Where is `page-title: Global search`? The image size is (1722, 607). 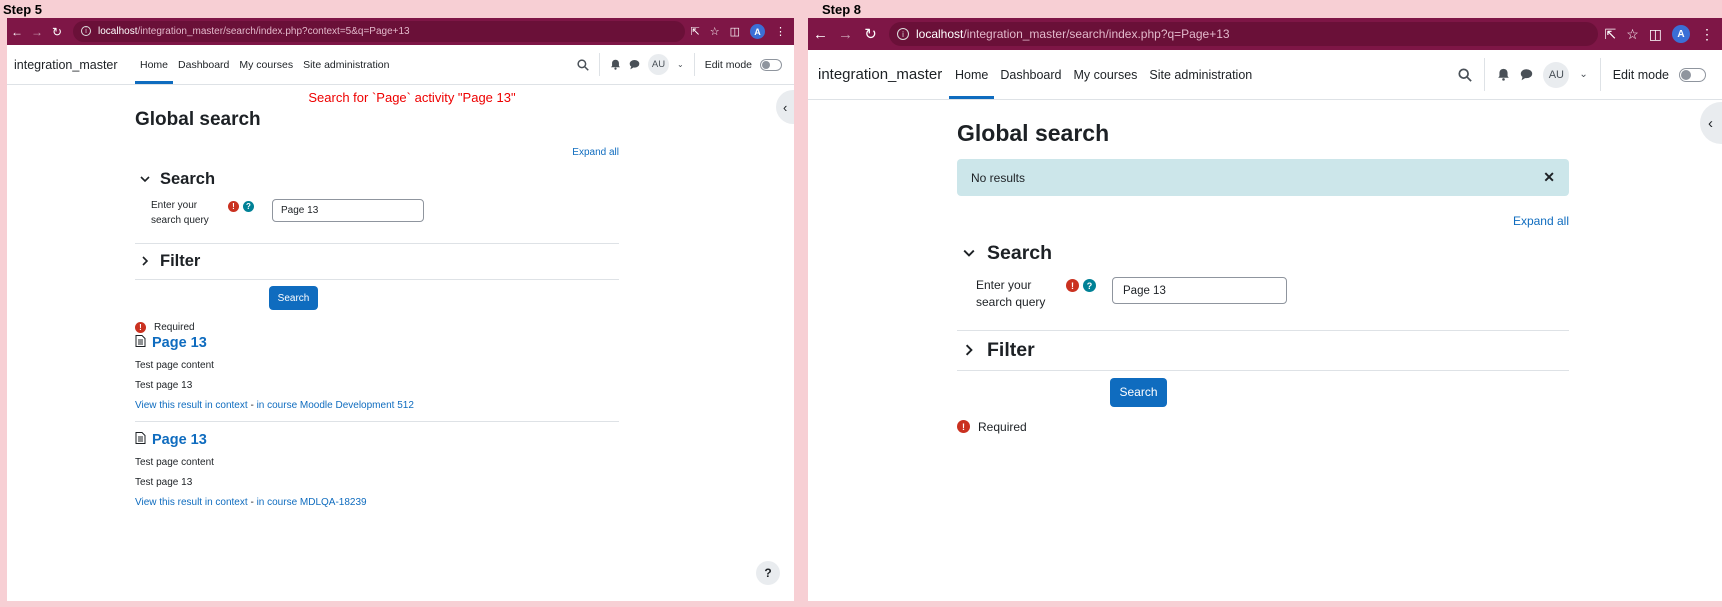 page-title: Global search is located at coordinates (1033, 133).